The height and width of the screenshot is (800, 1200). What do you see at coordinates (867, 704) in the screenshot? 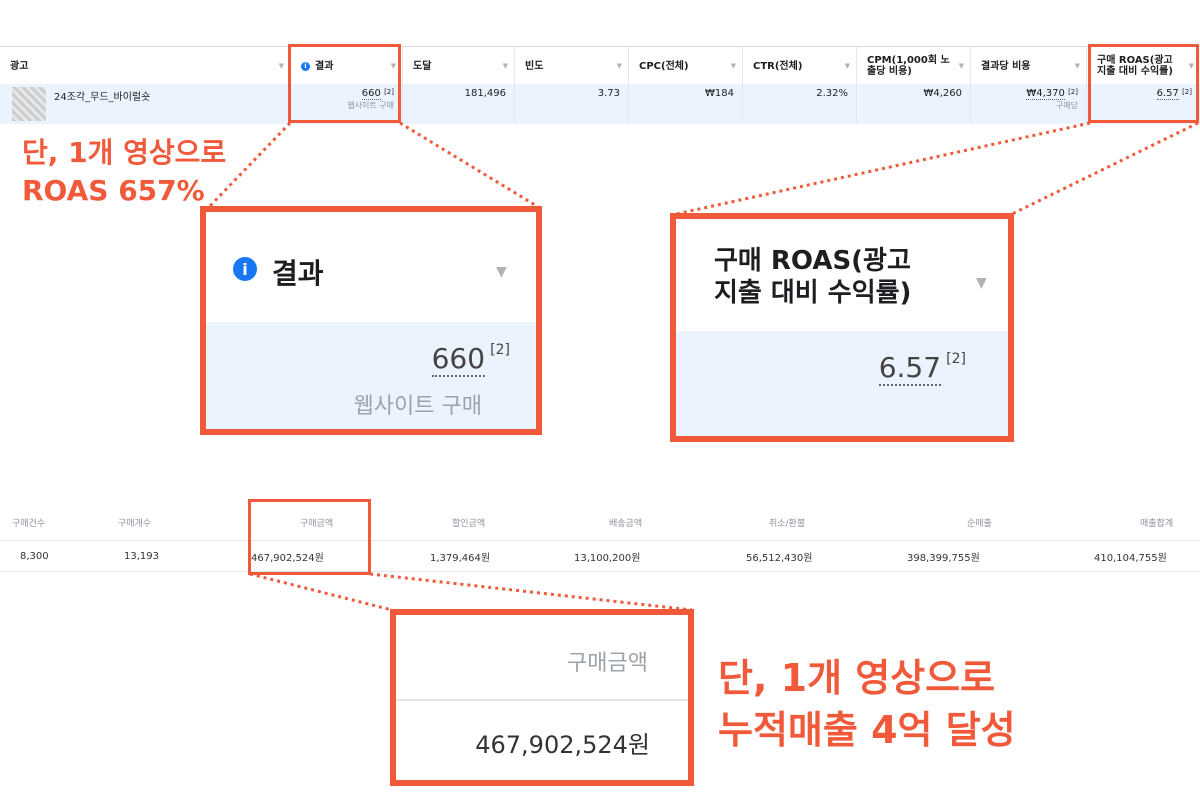
I see `sales-callout-text: 단, 1개 영상으로 누적매출 4억 달성` at bounding box center [867, 704].